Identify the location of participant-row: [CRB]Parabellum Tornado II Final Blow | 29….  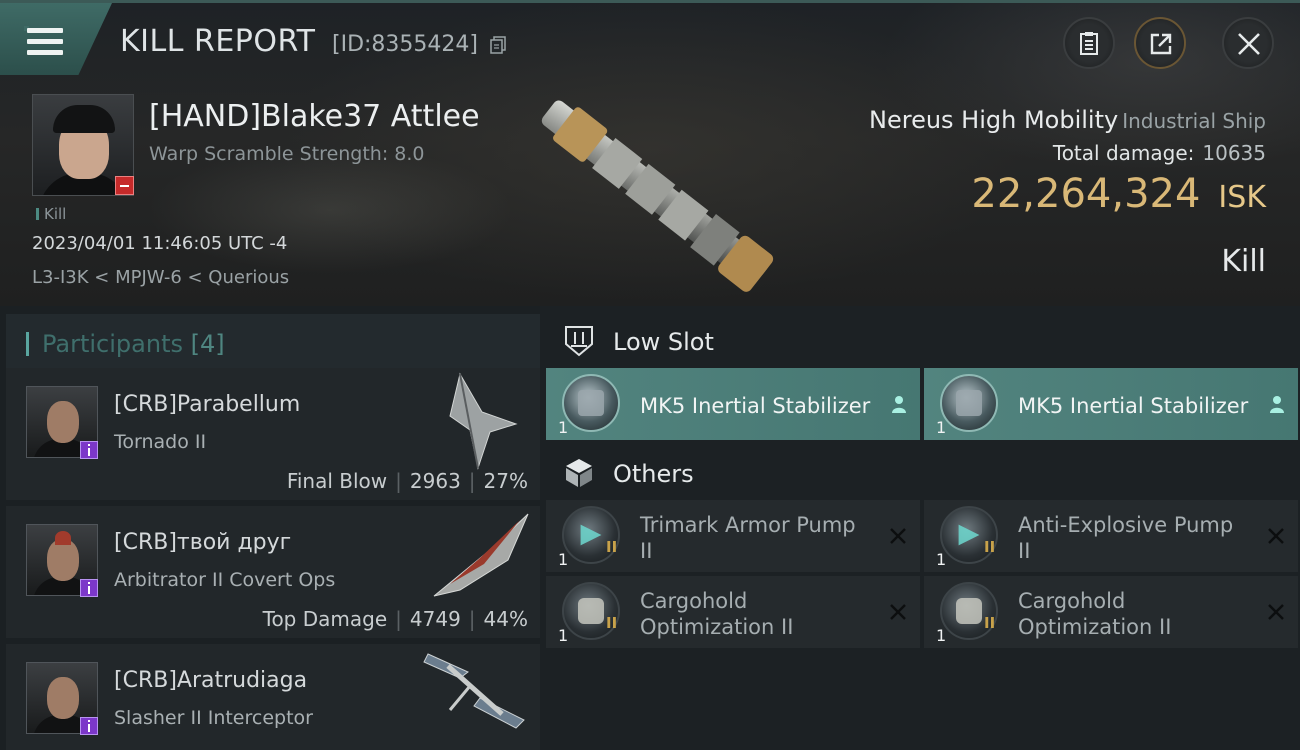
(273, 434).